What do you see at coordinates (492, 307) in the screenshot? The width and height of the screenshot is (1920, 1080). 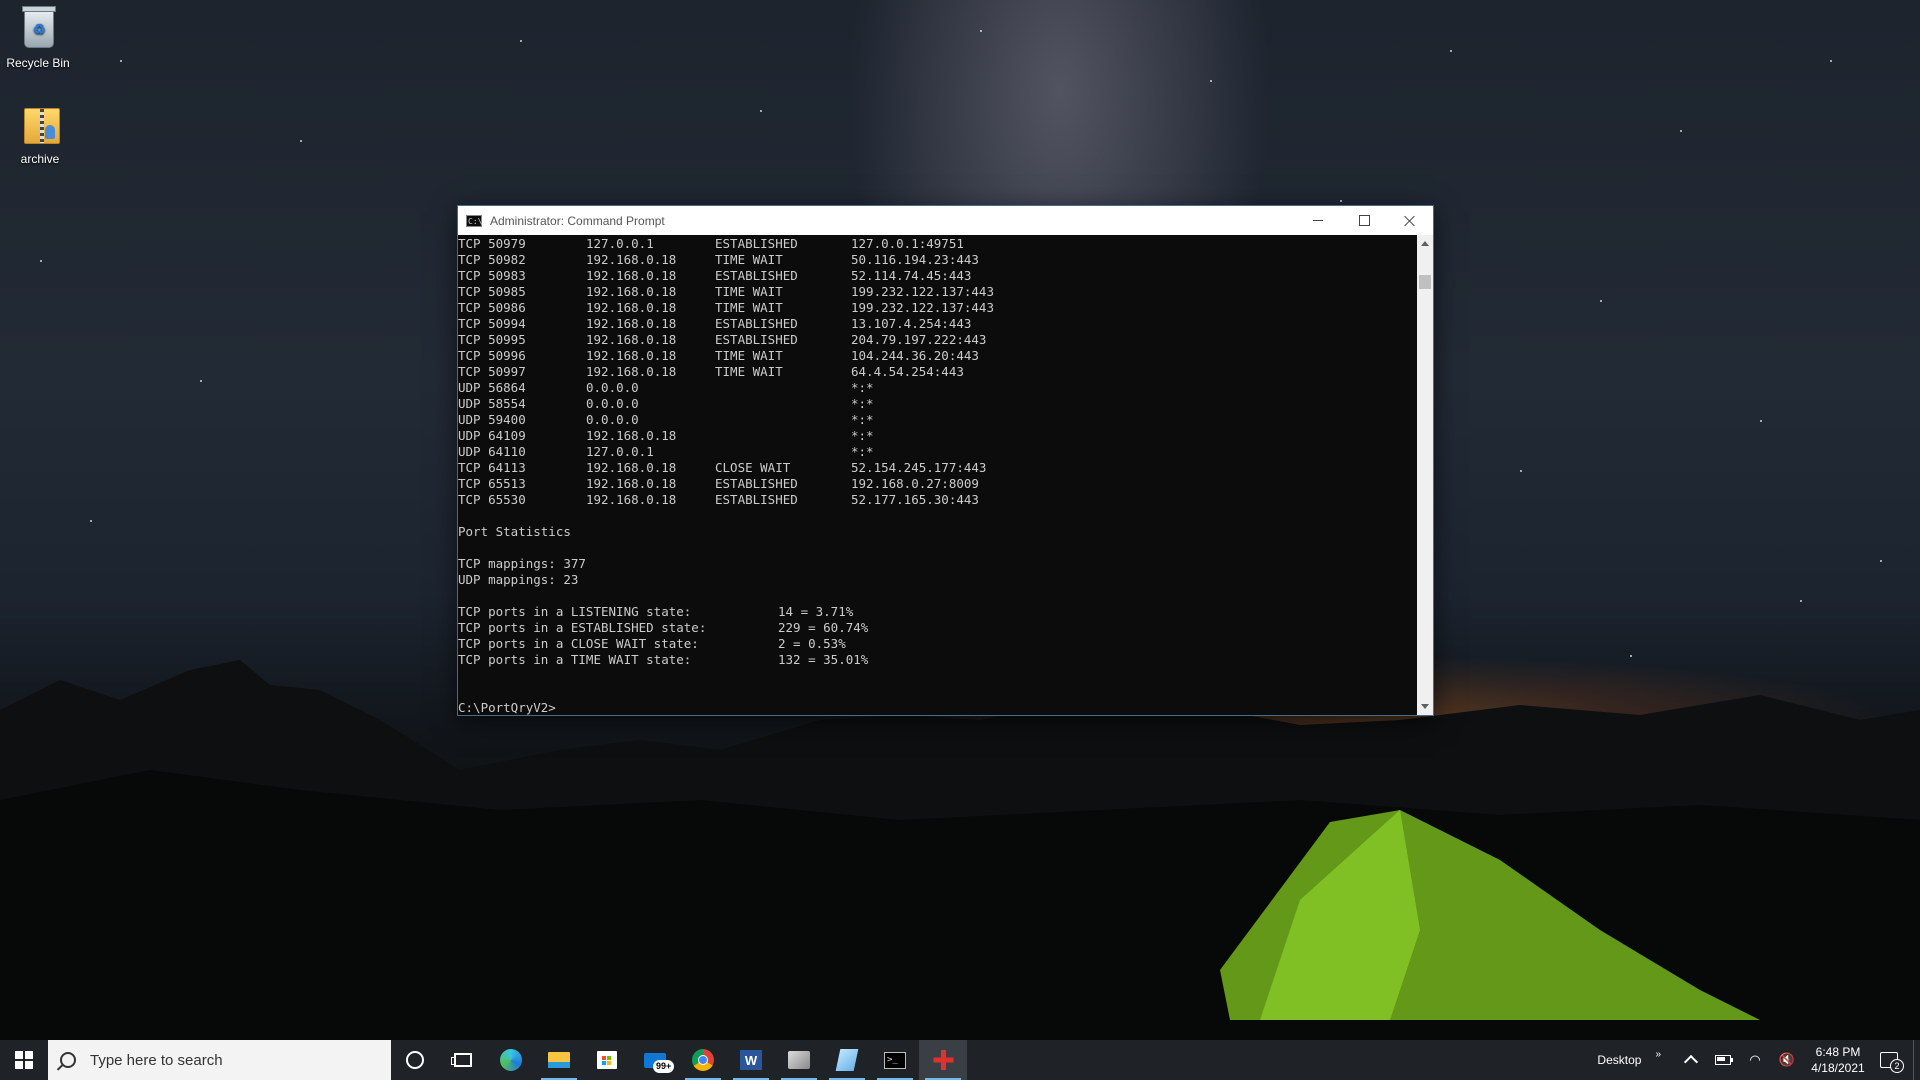 I see `proto-port: TCP 50986` at bounding box center [492, 307].